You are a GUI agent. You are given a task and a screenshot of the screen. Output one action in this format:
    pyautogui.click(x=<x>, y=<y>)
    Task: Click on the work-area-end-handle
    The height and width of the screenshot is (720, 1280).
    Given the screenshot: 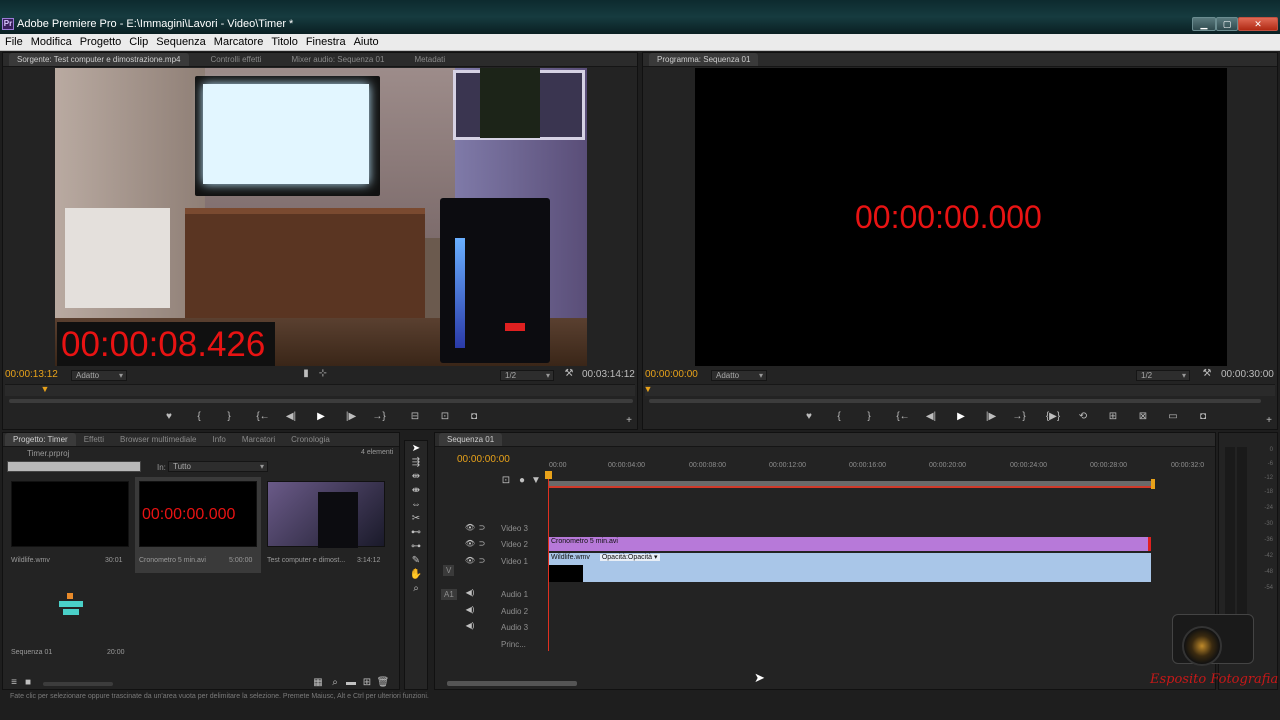 What is the action you would take?
    pyautogui.click(x=1153, y=484)
    